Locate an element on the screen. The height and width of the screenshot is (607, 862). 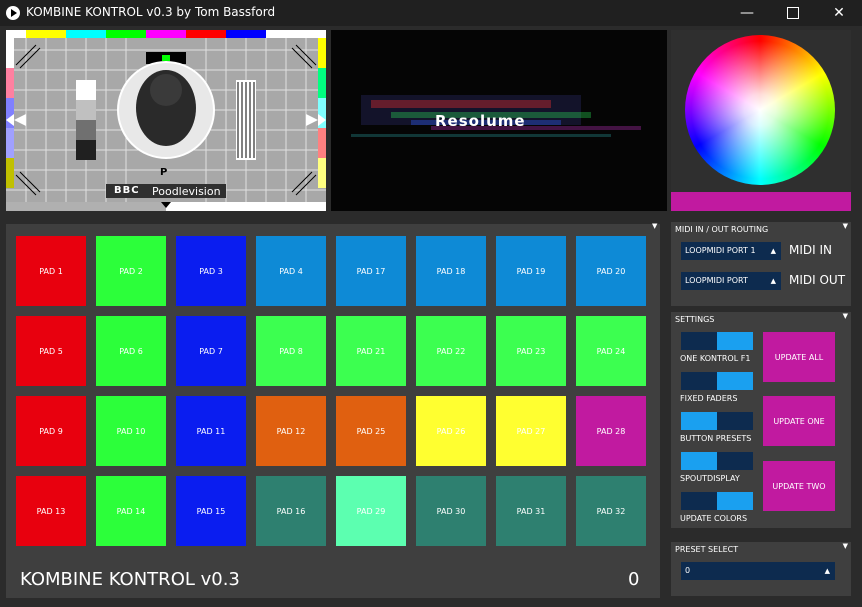
midi-out-select: LOOPMIDI PORT ▲ is located at coordinates (731, 281).